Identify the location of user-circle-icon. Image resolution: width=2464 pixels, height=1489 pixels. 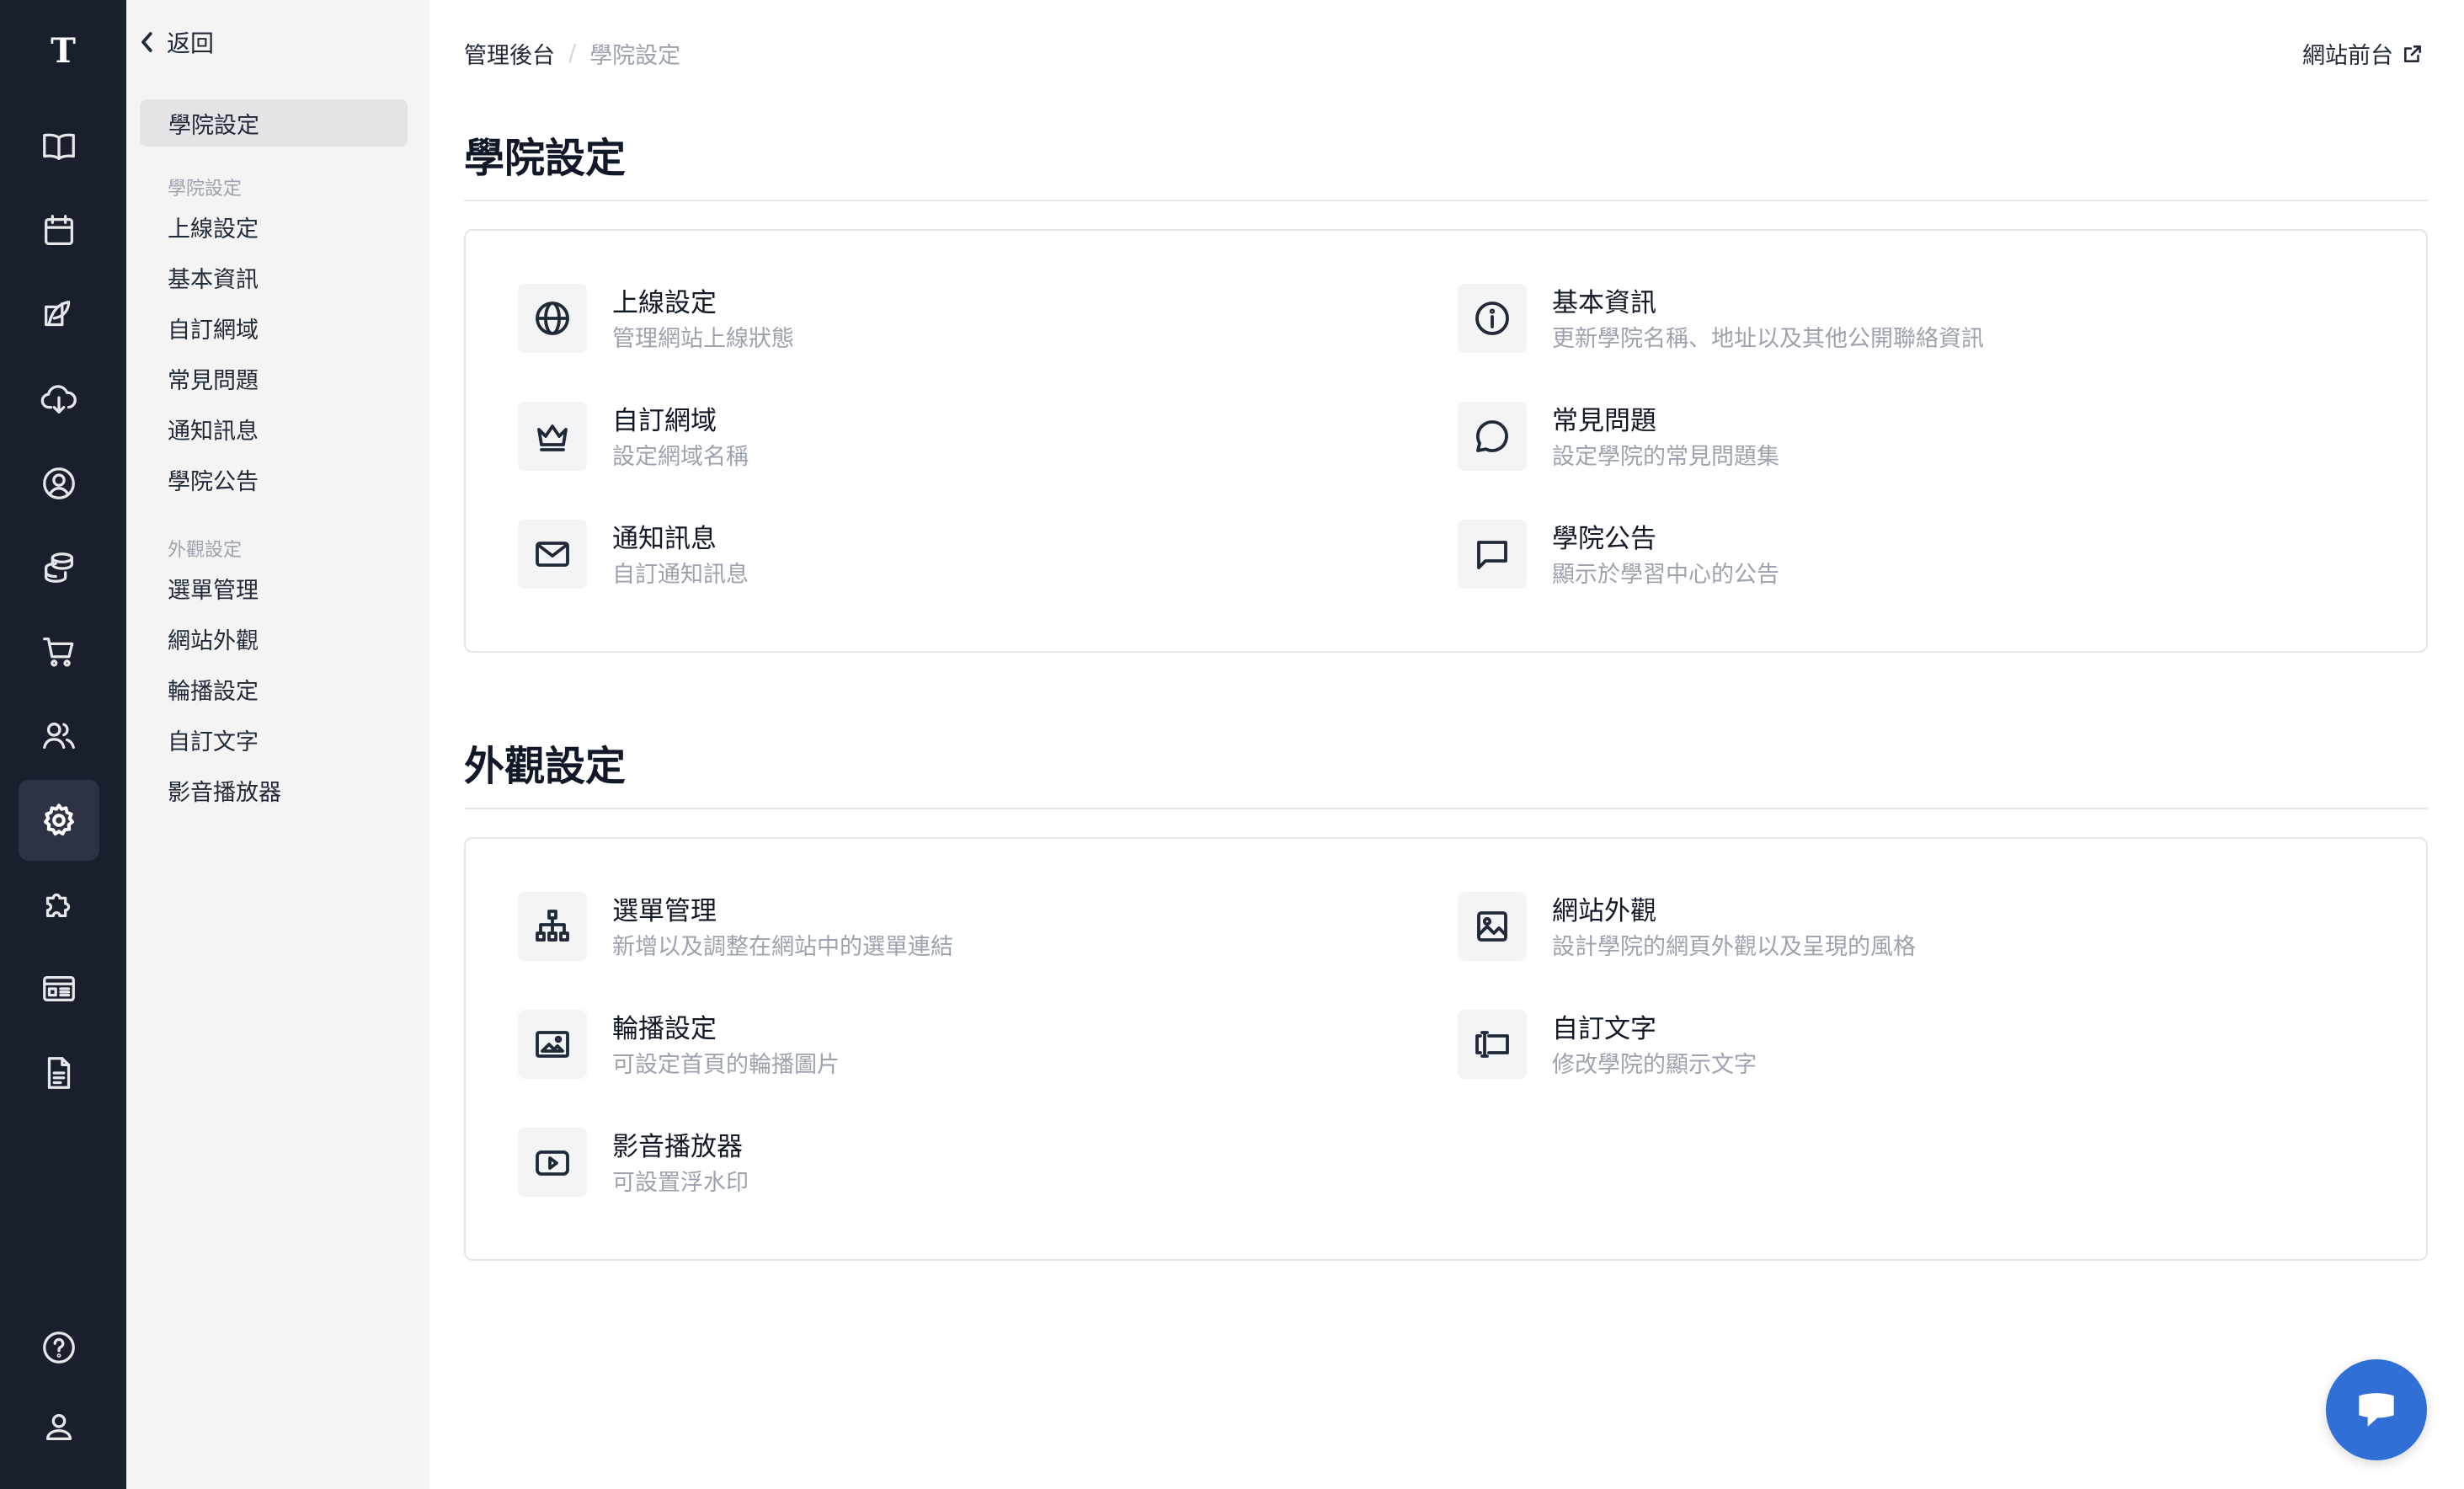
(59, 483).